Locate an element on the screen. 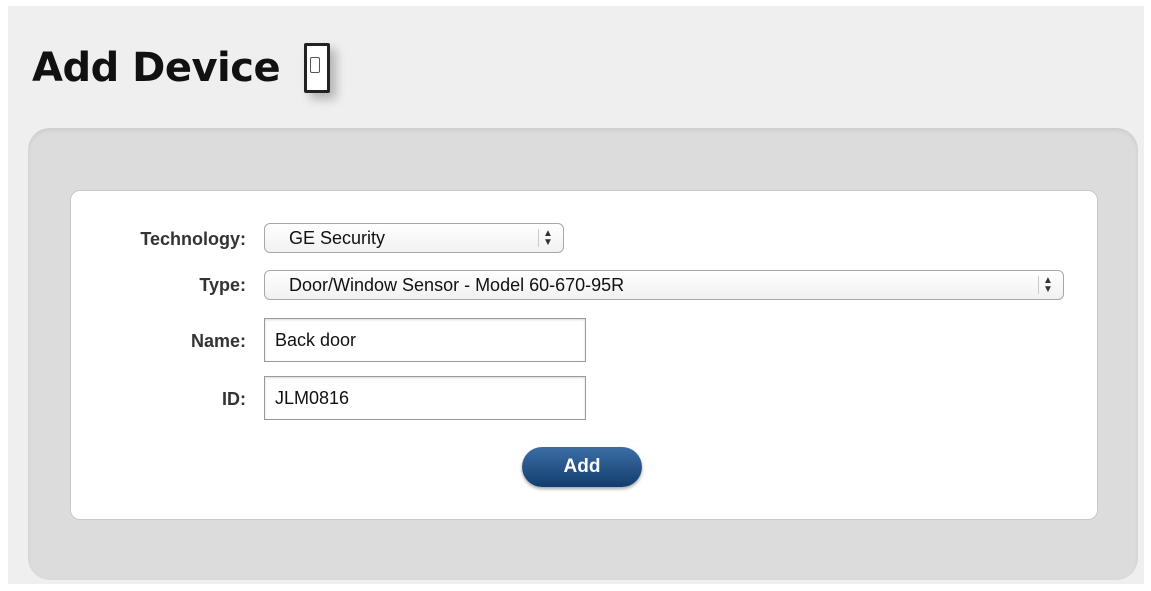 The image size is (1151, 591). id-field: JLM0816 is located at coordinates (425, 398).